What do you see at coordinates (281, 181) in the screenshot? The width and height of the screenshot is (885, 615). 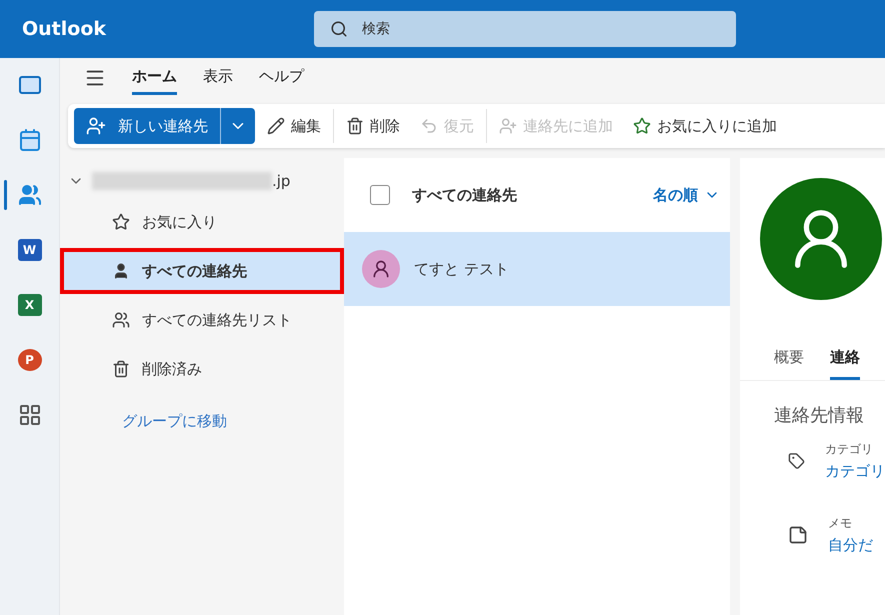 I see `account-name: .jp` at bounding box center [281, 181].